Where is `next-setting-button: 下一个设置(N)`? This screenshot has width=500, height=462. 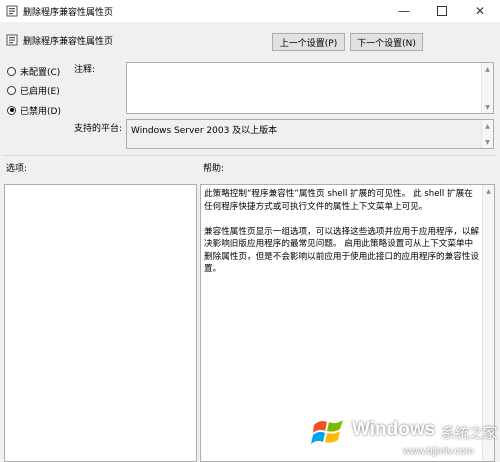 next-setting-button: 下一个设置(N) is located at coordinates (386, 42).